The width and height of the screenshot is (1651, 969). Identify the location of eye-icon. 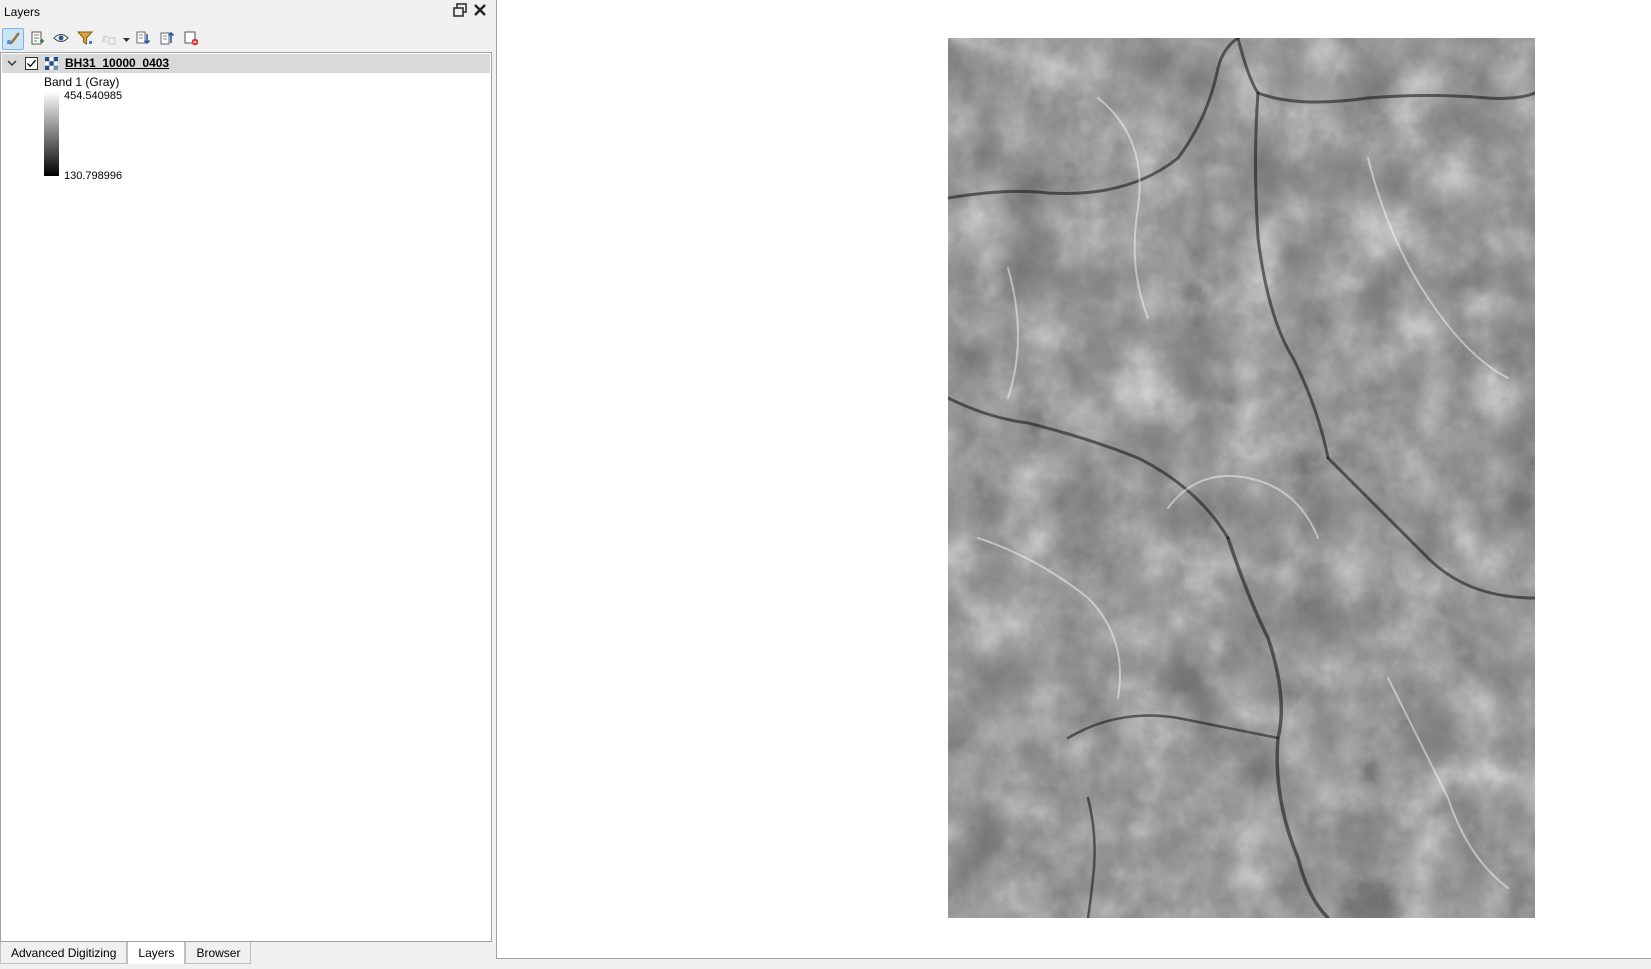
(61, 39).